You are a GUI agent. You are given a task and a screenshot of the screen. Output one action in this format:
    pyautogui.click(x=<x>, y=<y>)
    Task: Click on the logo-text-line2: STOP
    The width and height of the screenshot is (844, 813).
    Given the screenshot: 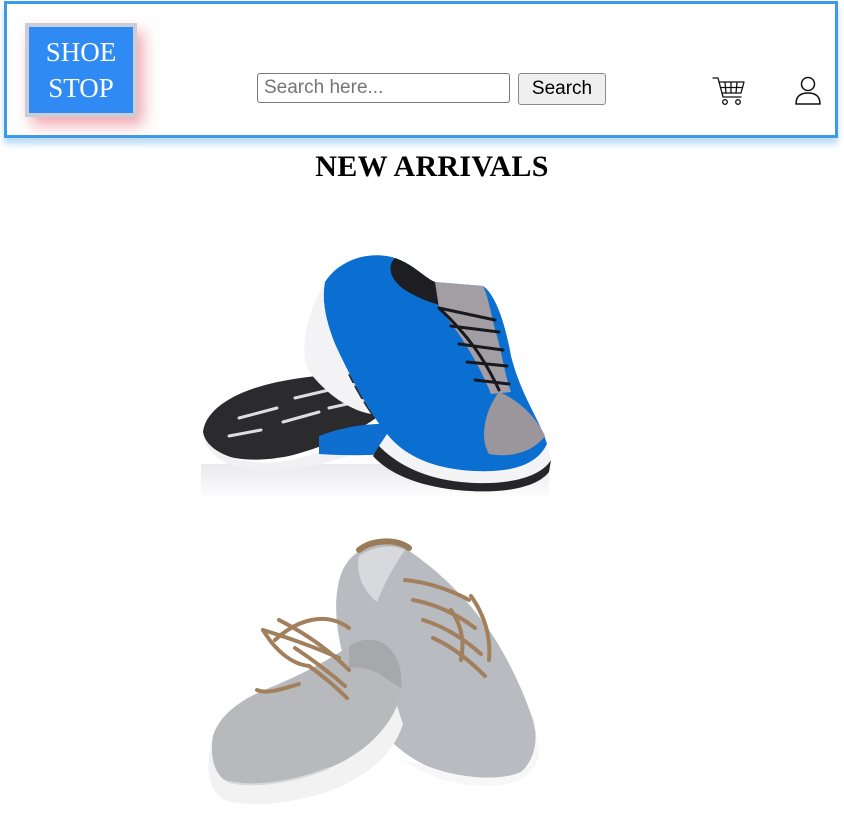 What is the action you would take?
    pyautogui.click(x=81, y=88)
    